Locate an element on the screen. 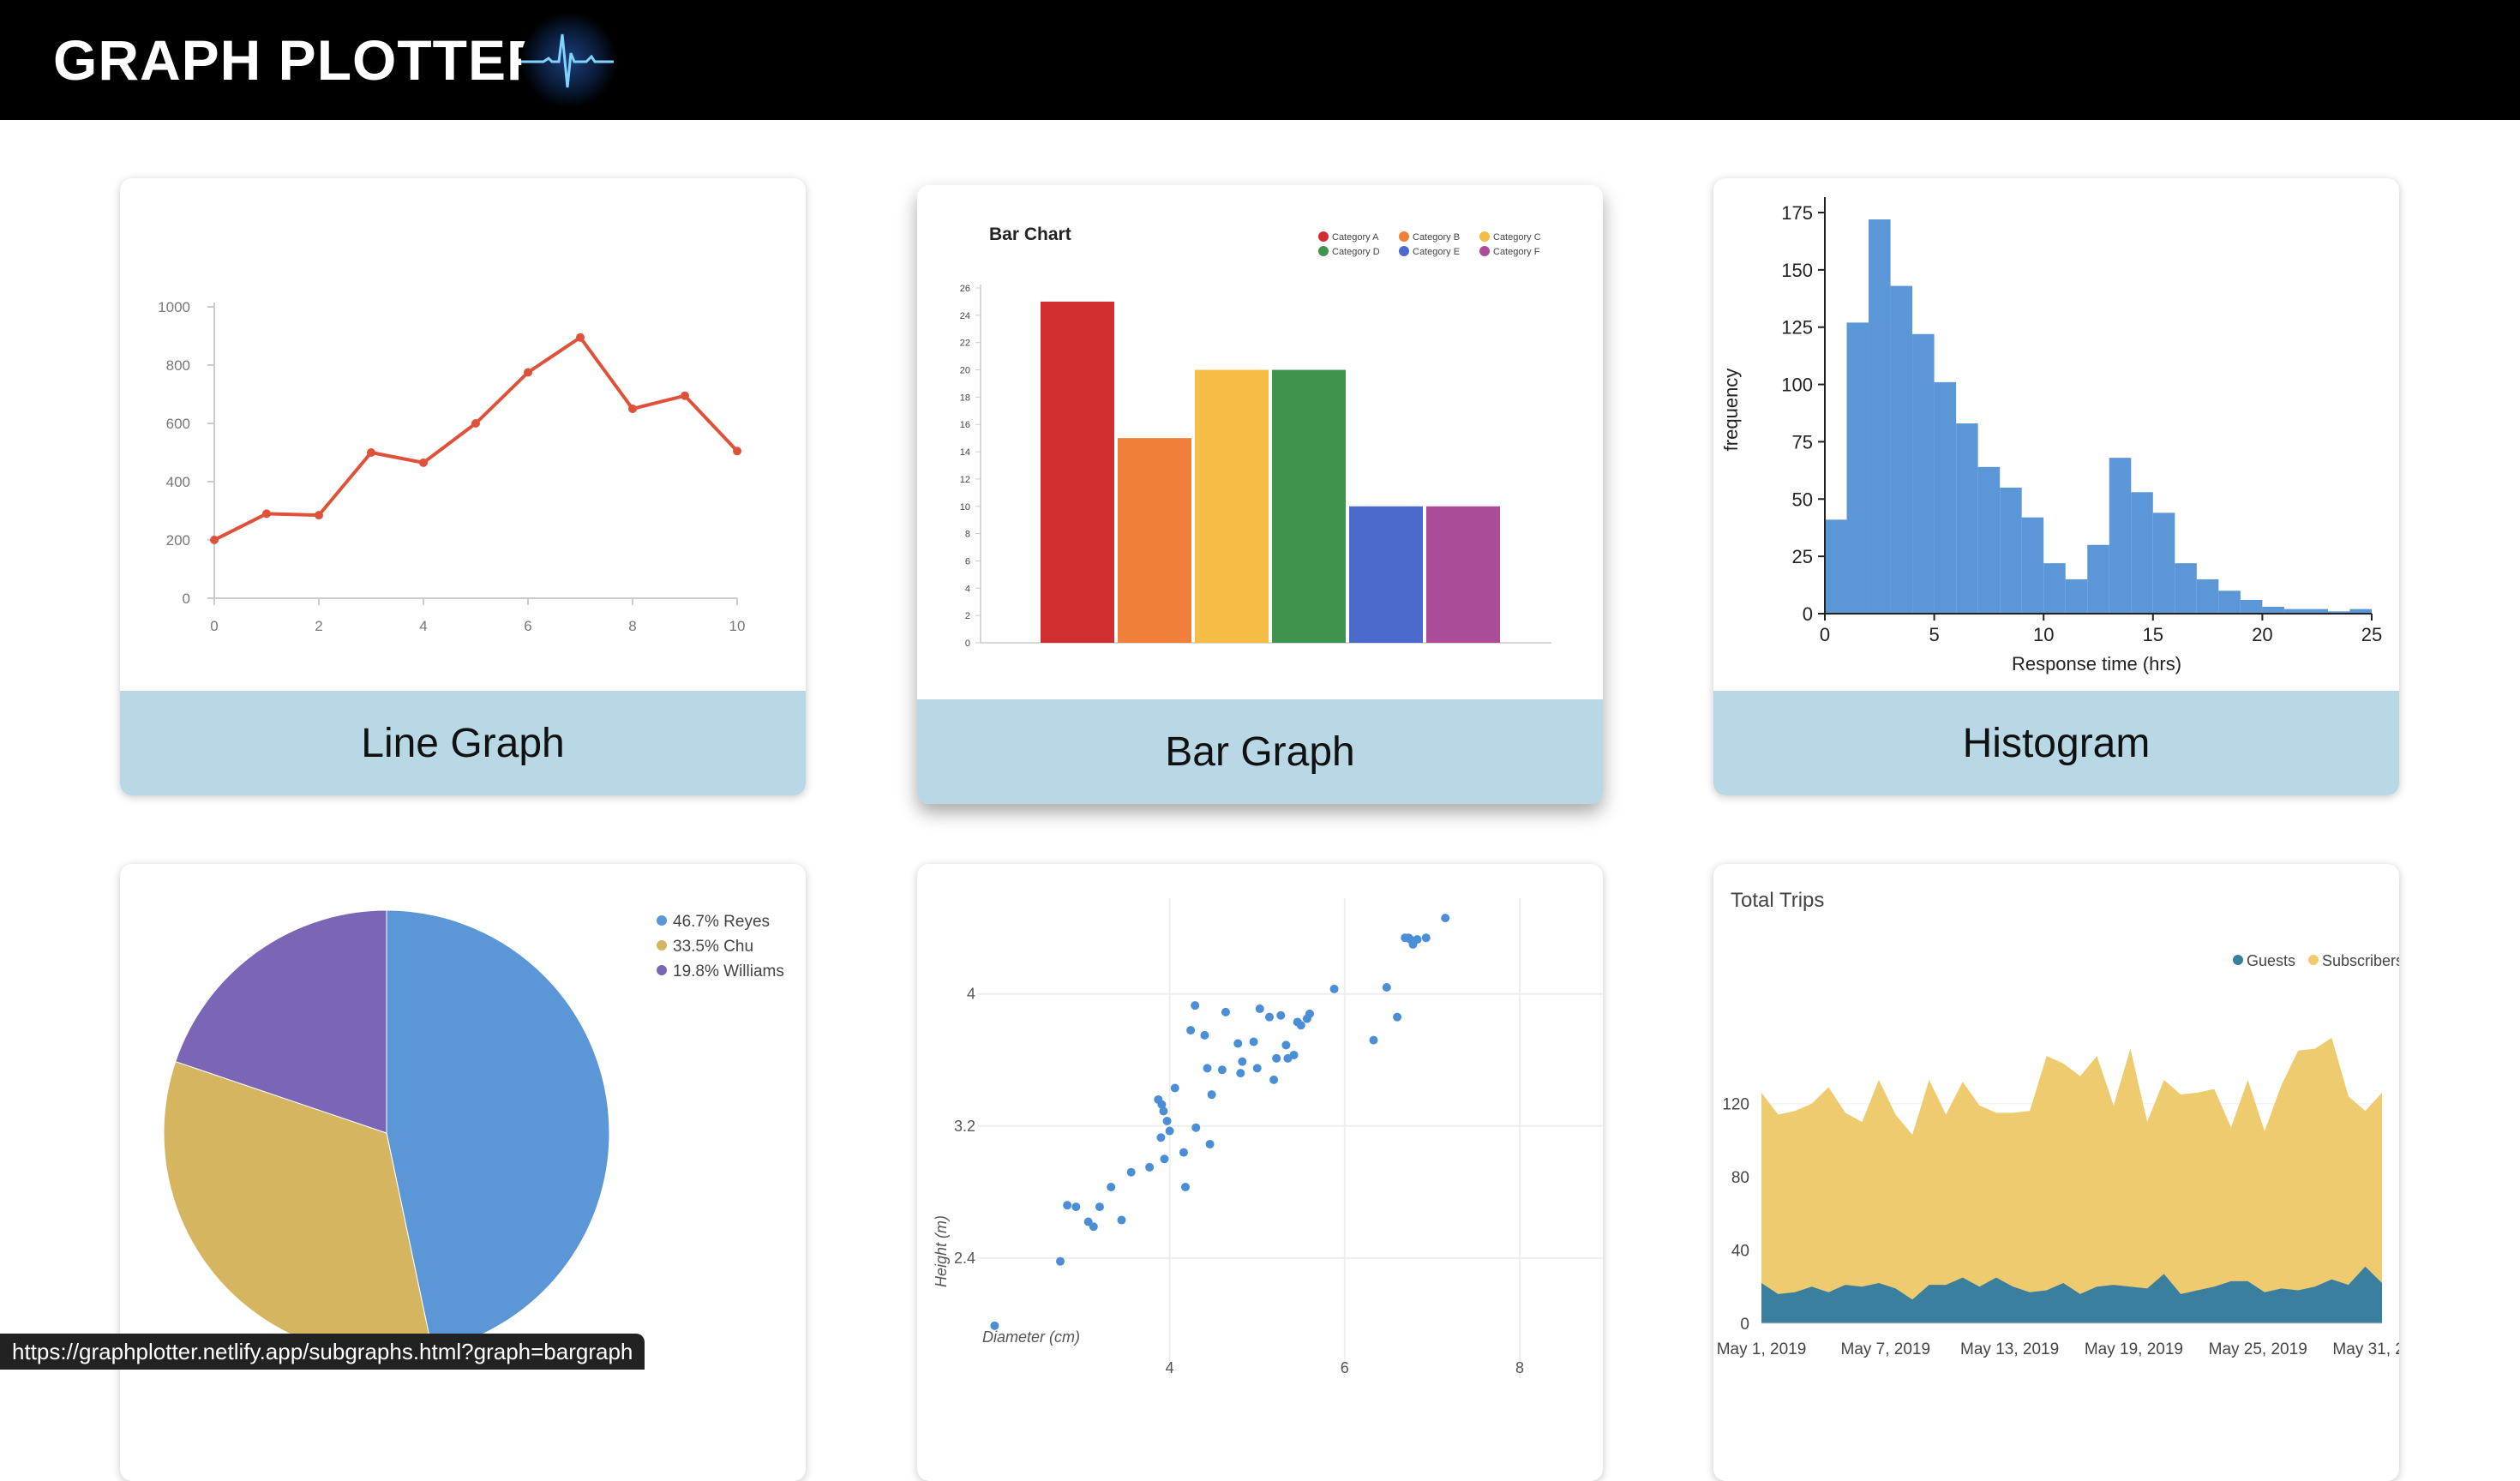 The image size is (2520, 1481). y-tick-label: 16 is located at coordinates (965, 425).